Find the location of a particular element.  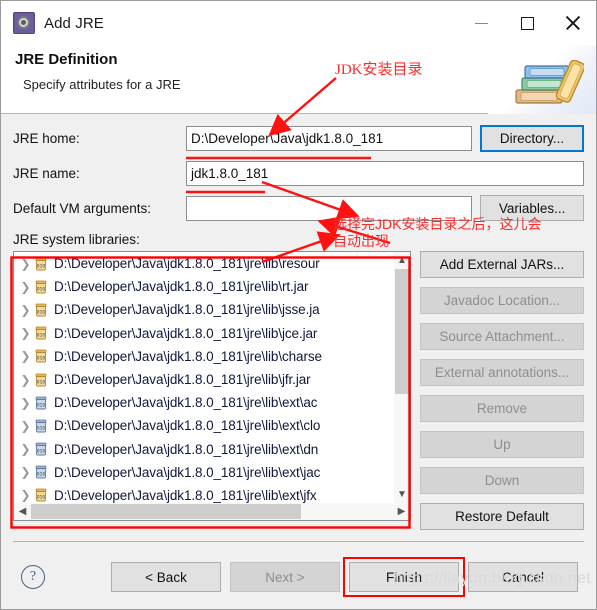

footer-separator is located at coordinates (298, 541).